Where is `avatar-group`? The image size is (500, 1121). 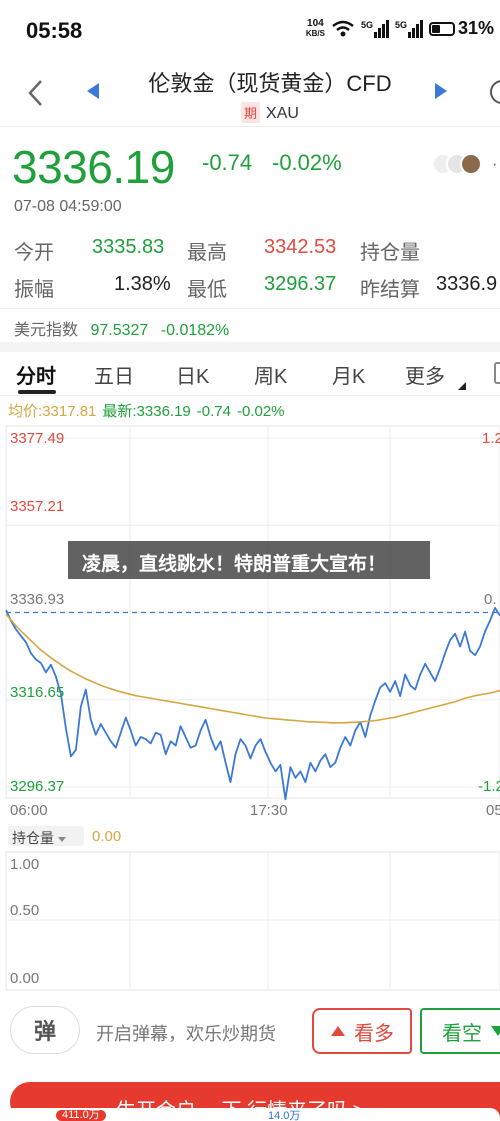
avatar-group is located at coordinates (457, 164).